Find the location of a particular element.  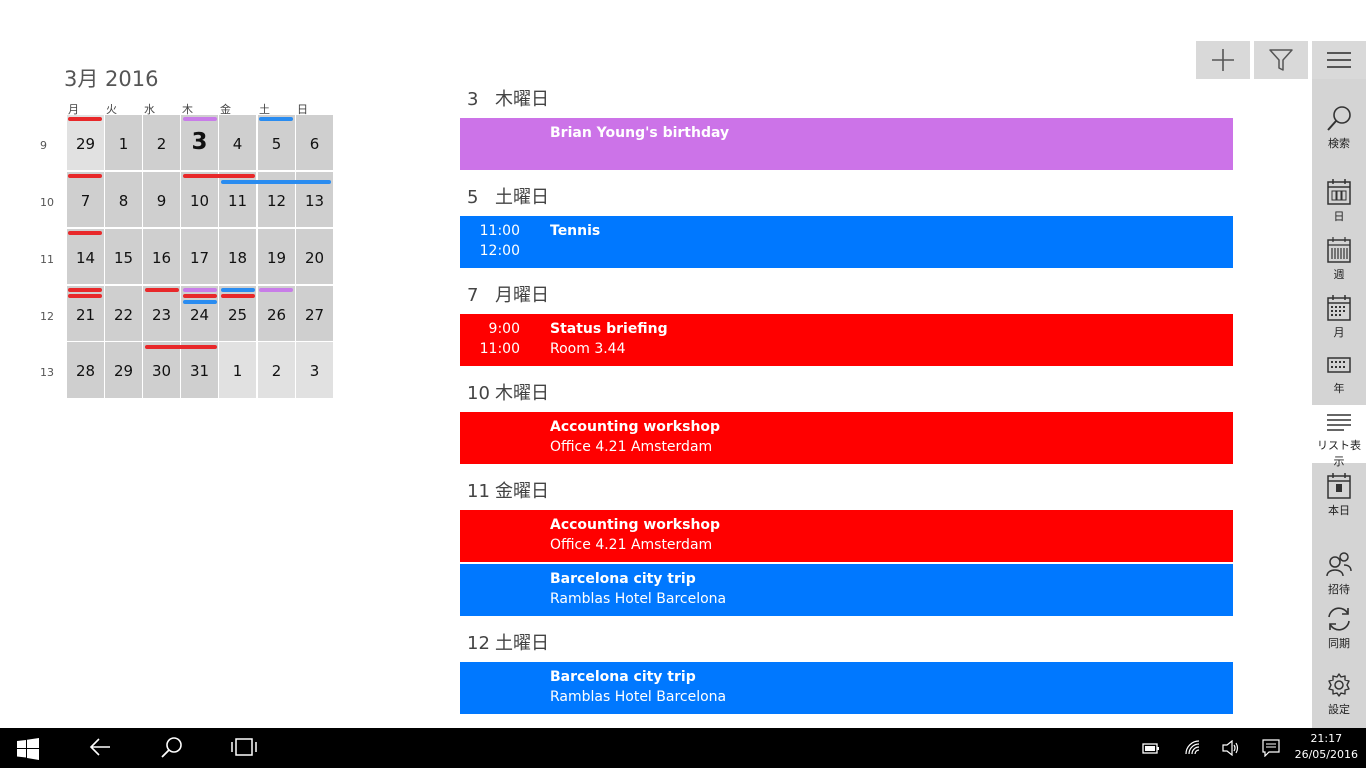

calendar-day-cell: 16 is located at coordinates (161, 256).